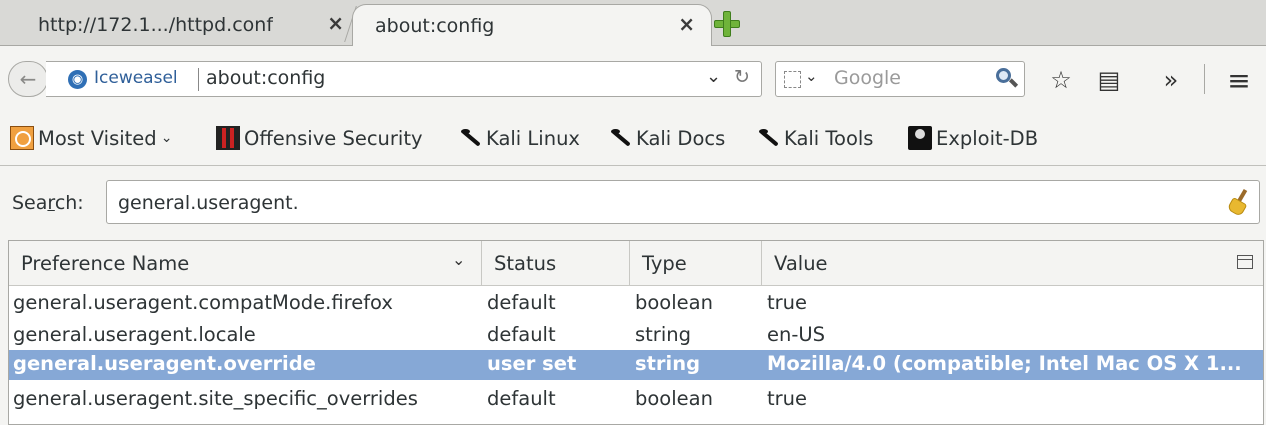 This screenshot has height=425, width=1266. I want to click on pref-value: en-US, so click(796, 334).